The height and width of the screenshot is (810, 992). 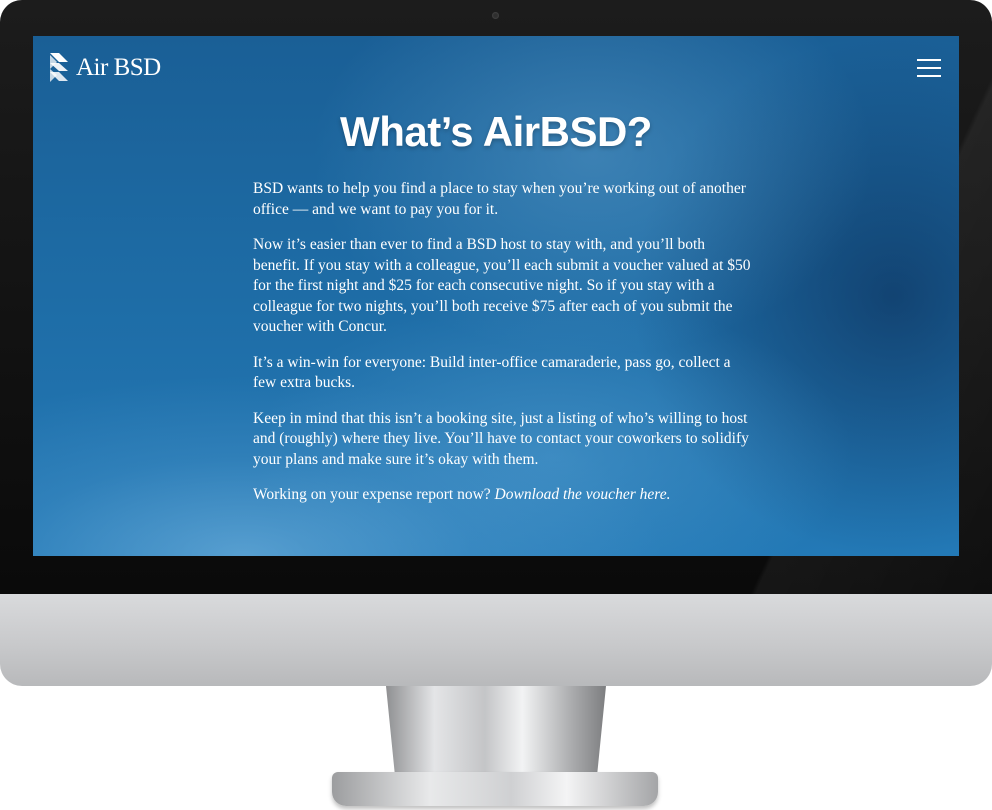 I want to click on airbsd-logo-icon, so click(x=60, y=68).